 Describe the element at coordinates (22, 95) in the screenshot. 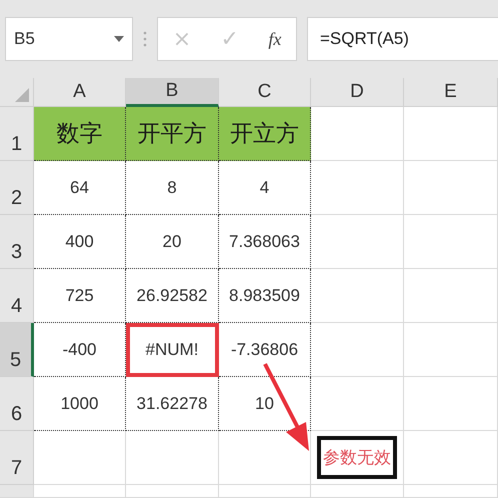

I see `select-all-icon` at that location.